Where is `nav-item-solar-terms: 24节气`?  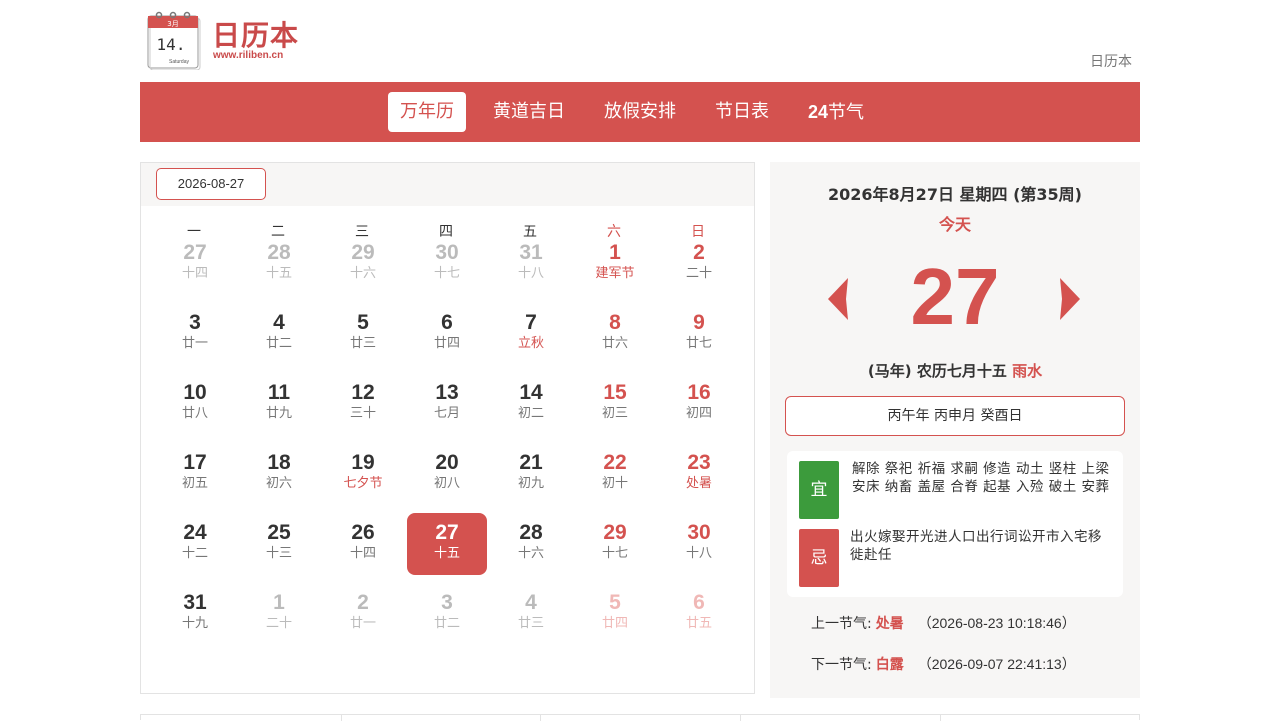
nav-item-solar-terms: 24节气 is located at coordinates (836, 112).